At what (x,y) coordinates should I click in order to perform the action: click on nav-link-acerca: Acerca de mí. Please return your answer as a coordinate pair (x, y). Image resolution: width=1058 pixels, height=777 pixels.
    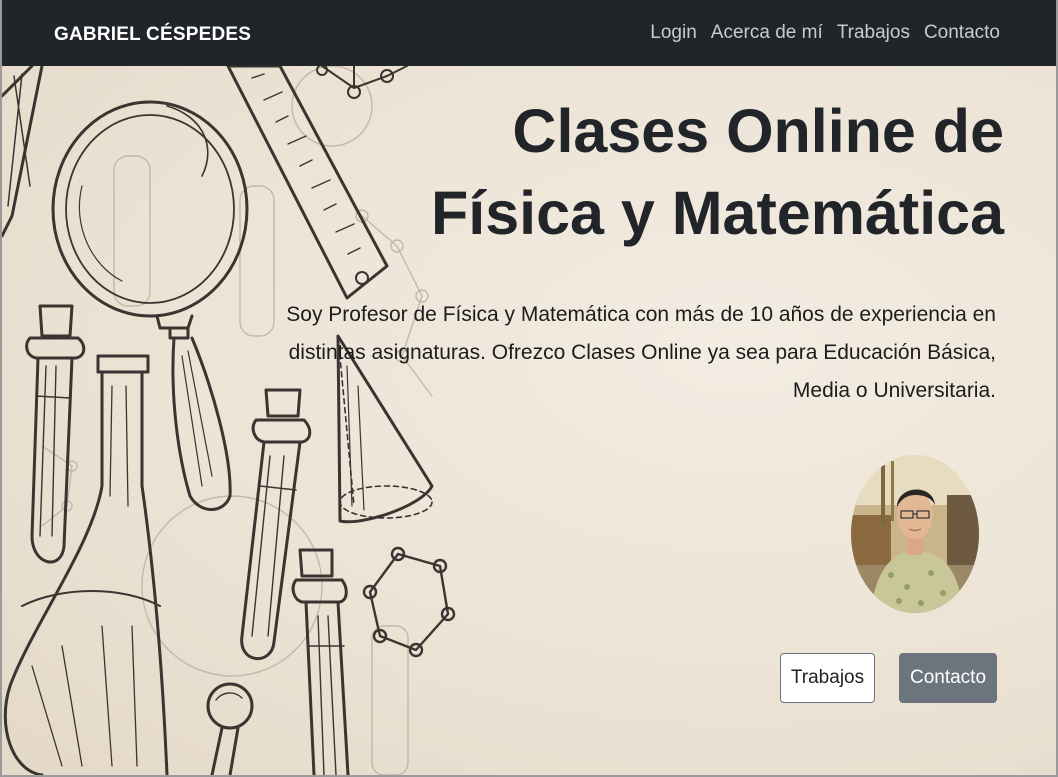
    Looking at the image, I should click on (767, 33).